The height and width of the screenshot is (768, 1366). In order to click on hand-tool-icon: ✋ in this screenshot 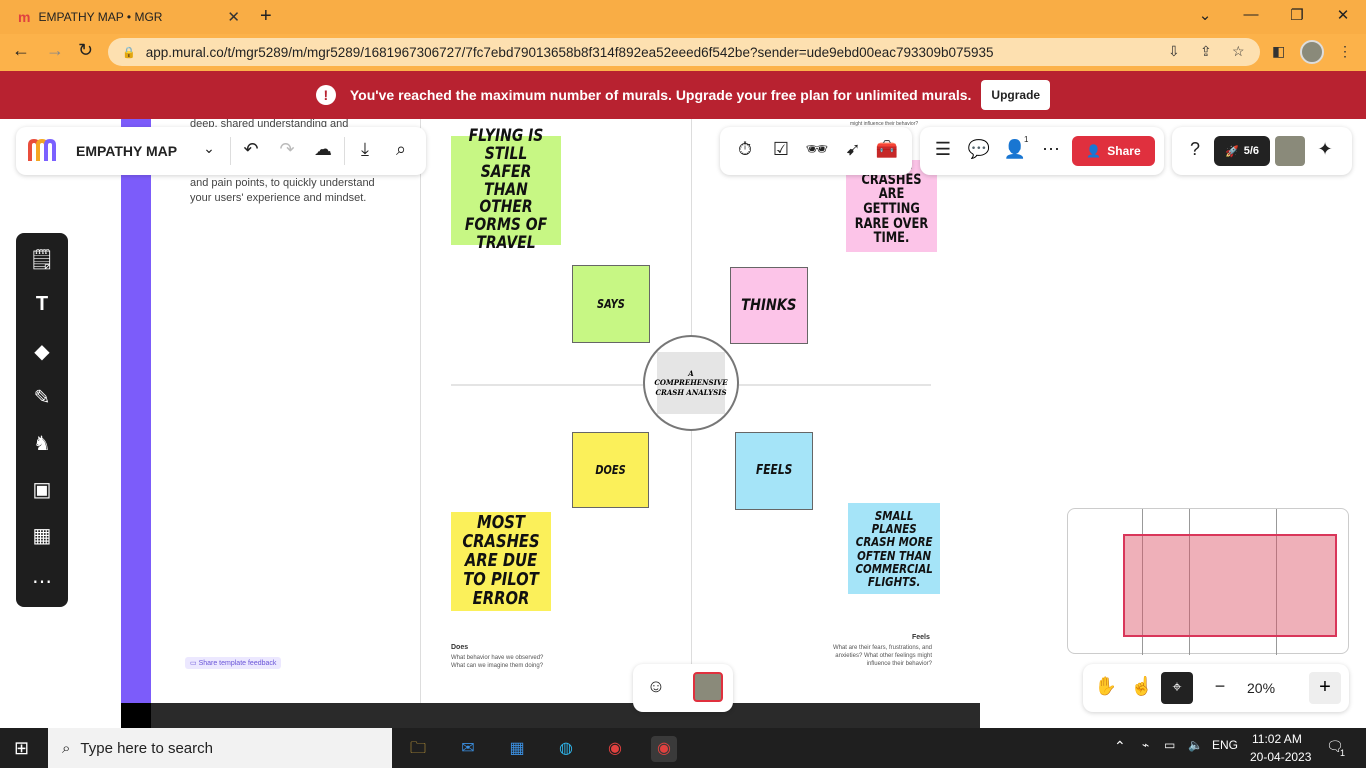, I will do `click(1106, 686)`.